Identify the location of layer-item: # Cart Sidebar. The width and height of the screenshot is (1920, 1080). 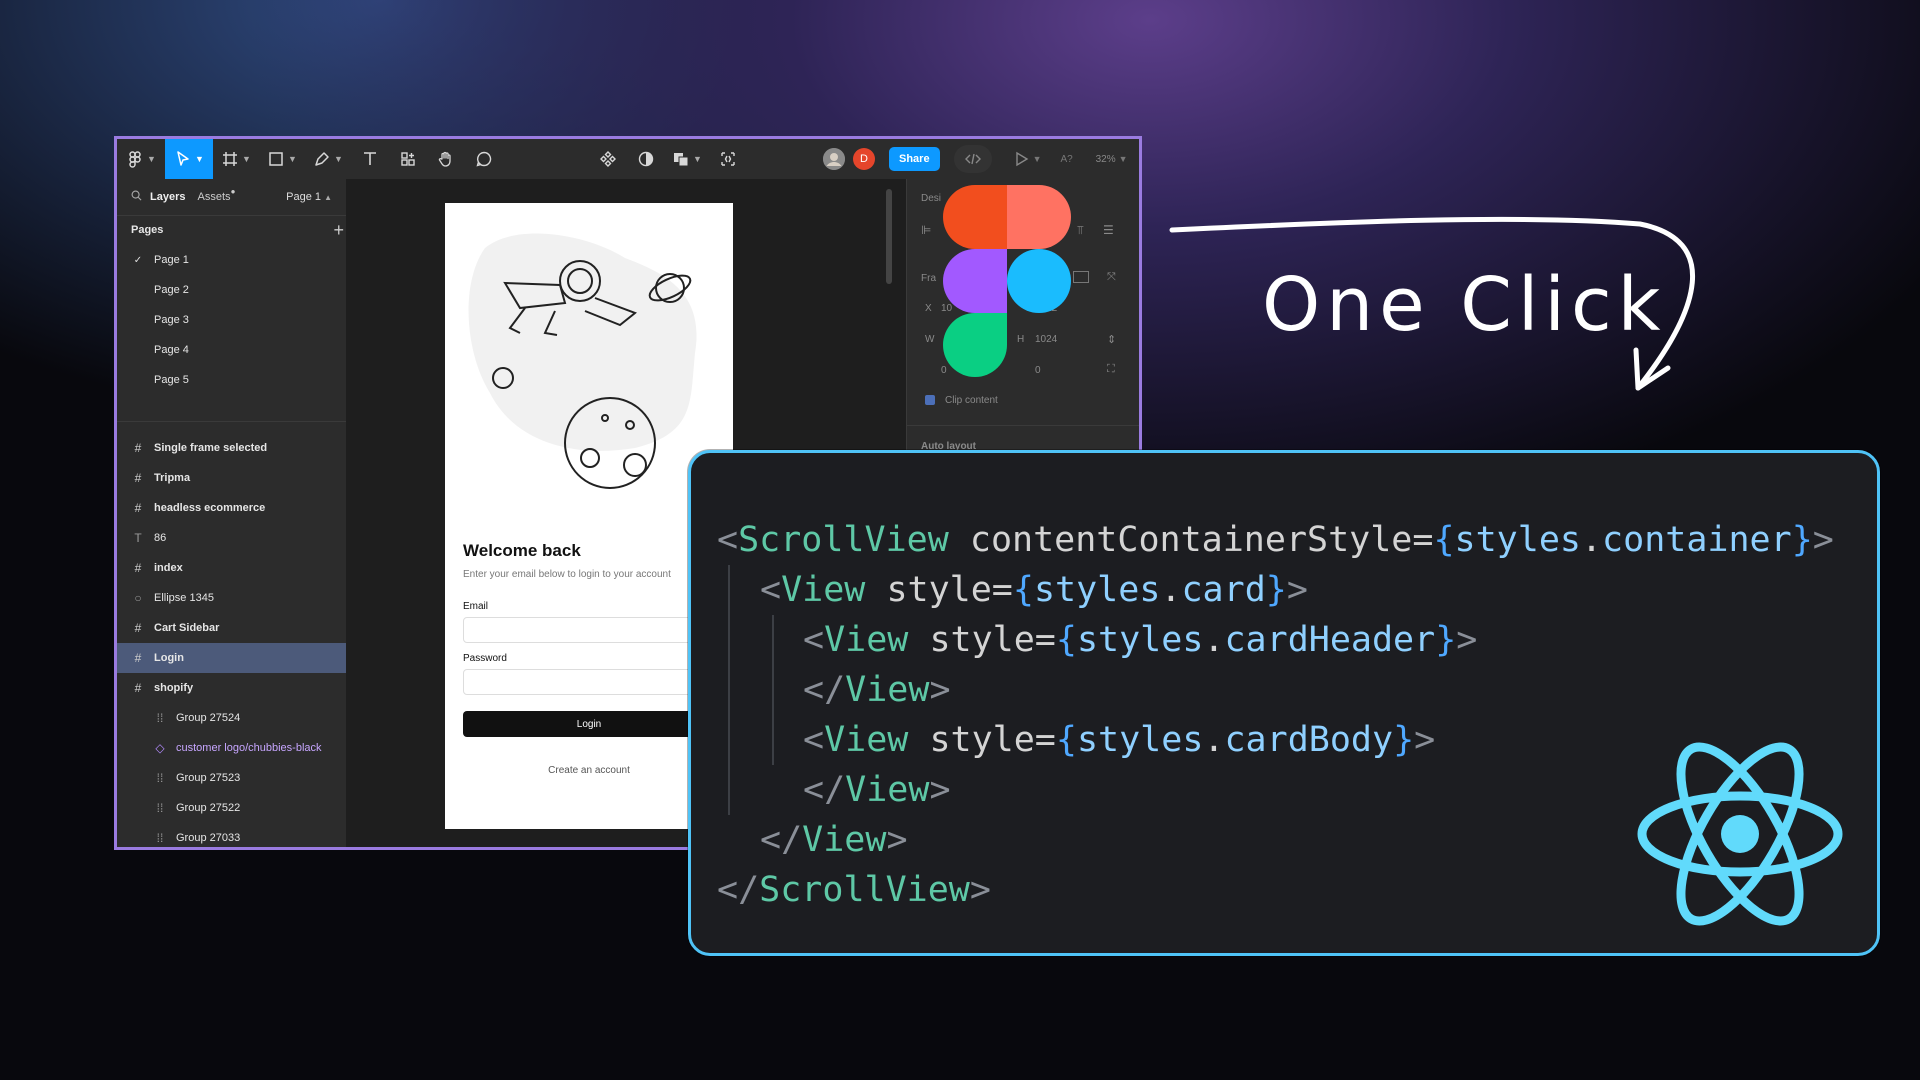
(231, 628).